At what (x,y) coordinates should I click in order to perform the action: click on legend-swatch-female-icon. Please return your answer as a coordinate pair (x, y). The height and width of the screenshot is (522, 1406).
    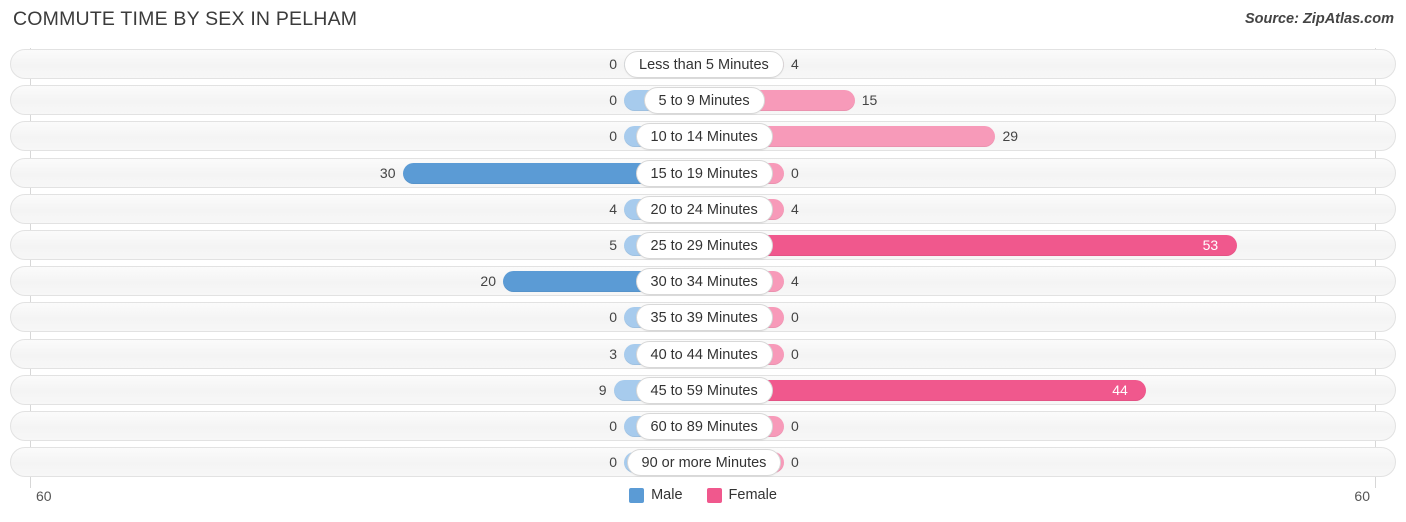
    Looking at the image, I should click on (714, 495).